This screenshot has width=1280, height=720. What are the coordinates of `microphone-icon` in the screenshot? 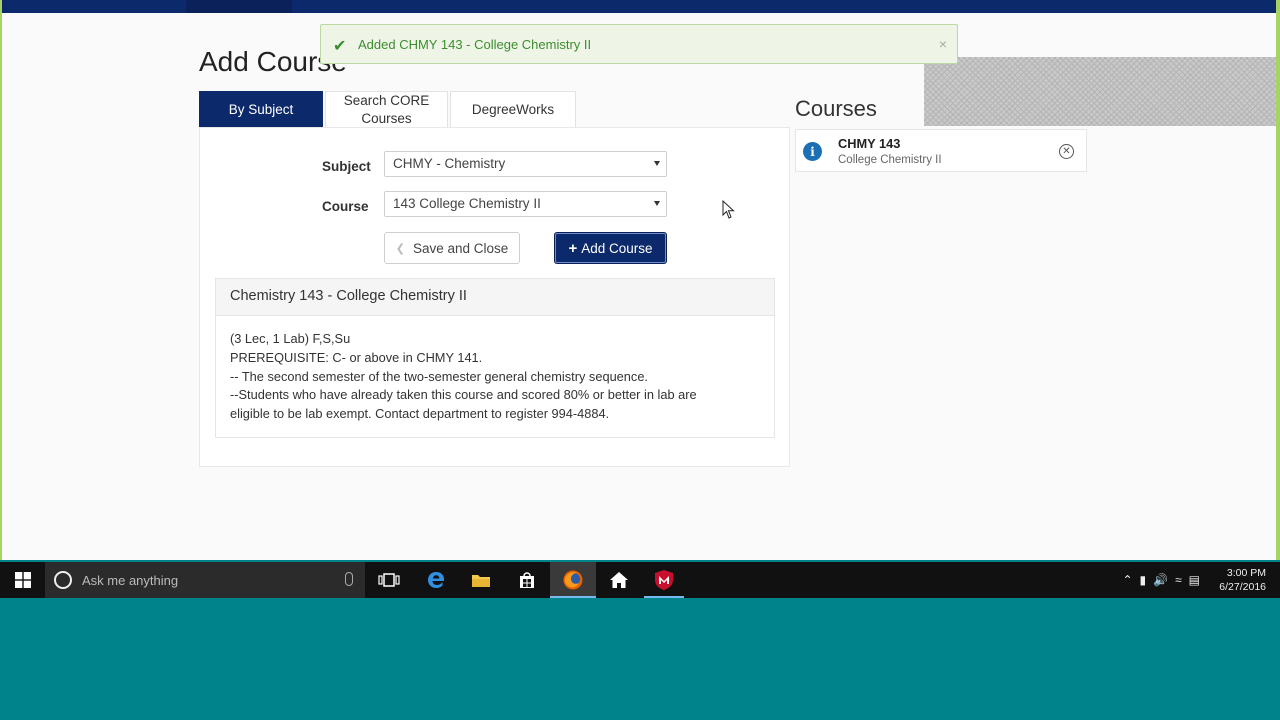 It's located at (349, 579).